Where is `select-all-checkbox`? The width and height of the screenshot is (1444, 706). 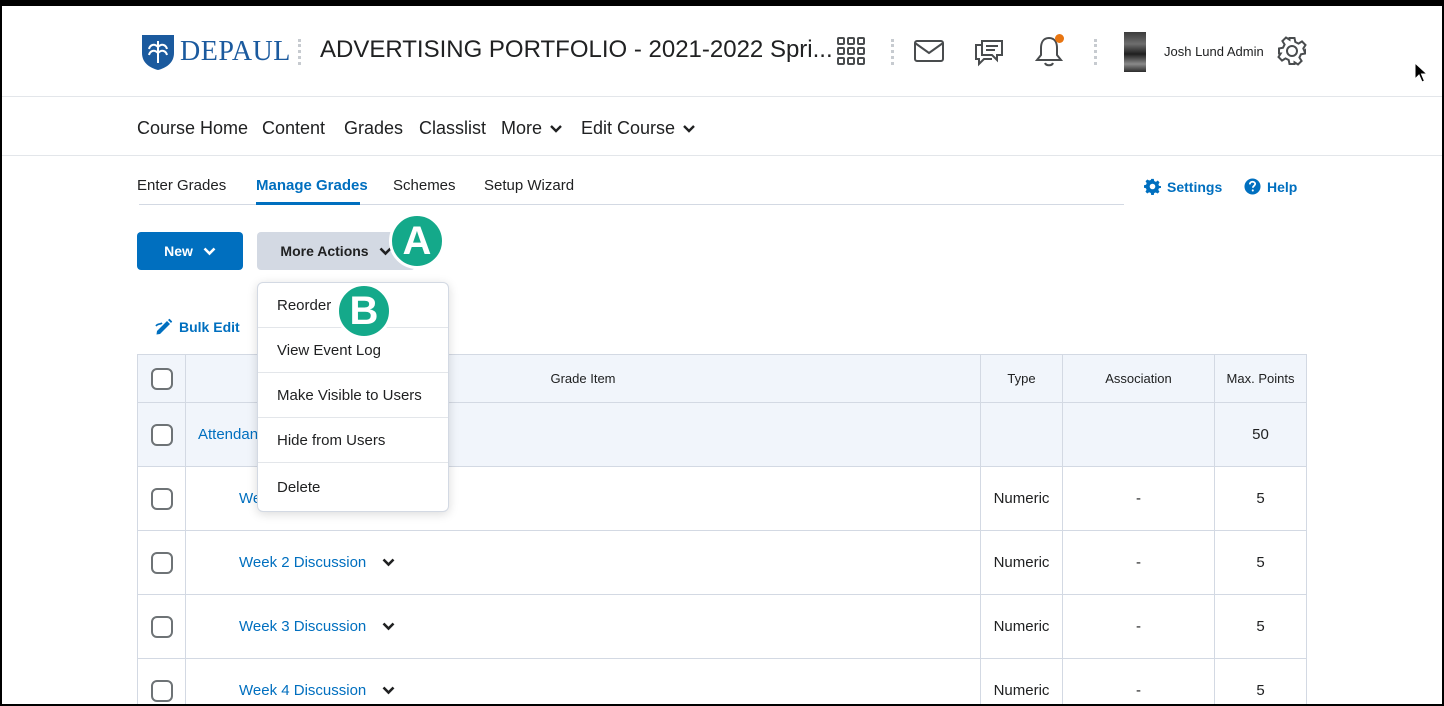
select-all-checkbox is located at coordinates (161, 378).